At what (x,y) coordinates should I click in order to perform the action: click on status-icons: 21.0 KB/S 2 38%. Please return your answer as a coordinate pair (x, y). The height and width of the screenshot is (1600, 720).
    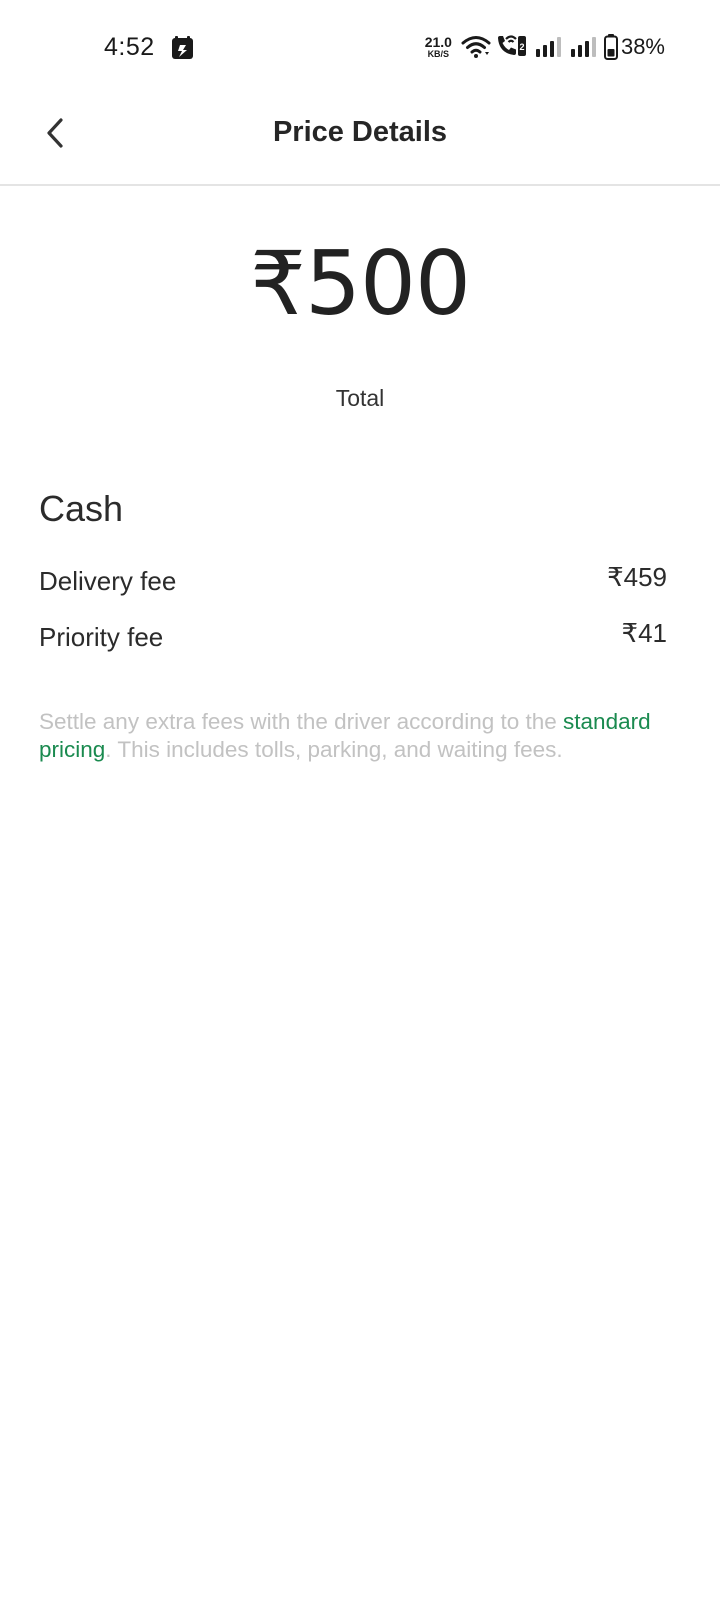
    Looking at the image, I should click on (545, 47).